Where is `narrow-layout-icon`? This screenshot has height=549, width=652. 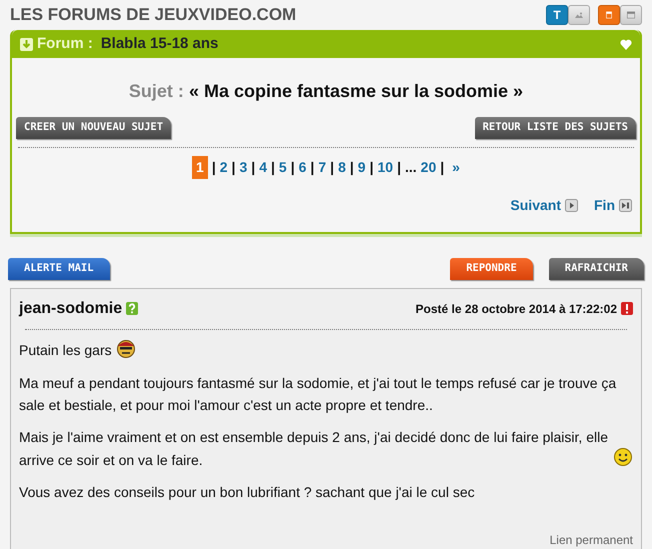
narrow-layout-icon is located at coordinates (609, 15).